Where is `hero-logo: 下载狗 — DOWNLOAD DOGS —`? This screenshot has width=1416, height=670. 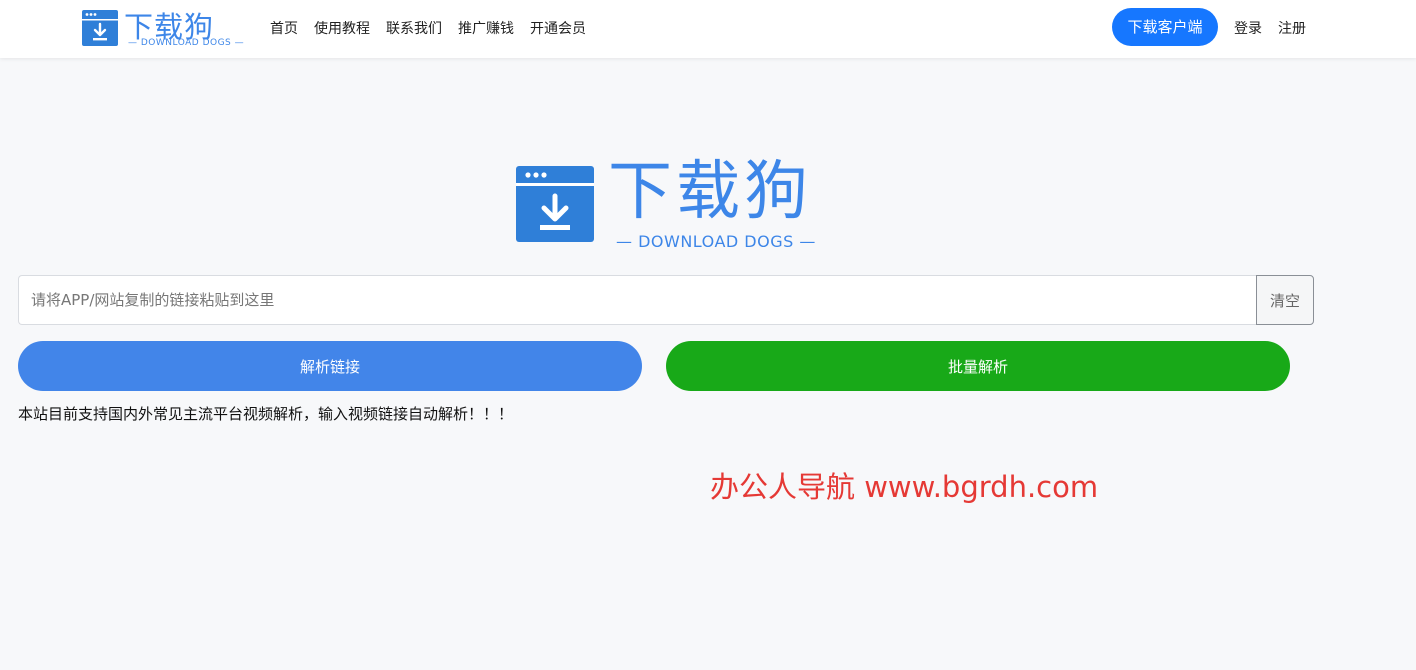
hero-logo: 下载狗 — DOWNLOAD DOGS — is located at coordinates (671, 203).